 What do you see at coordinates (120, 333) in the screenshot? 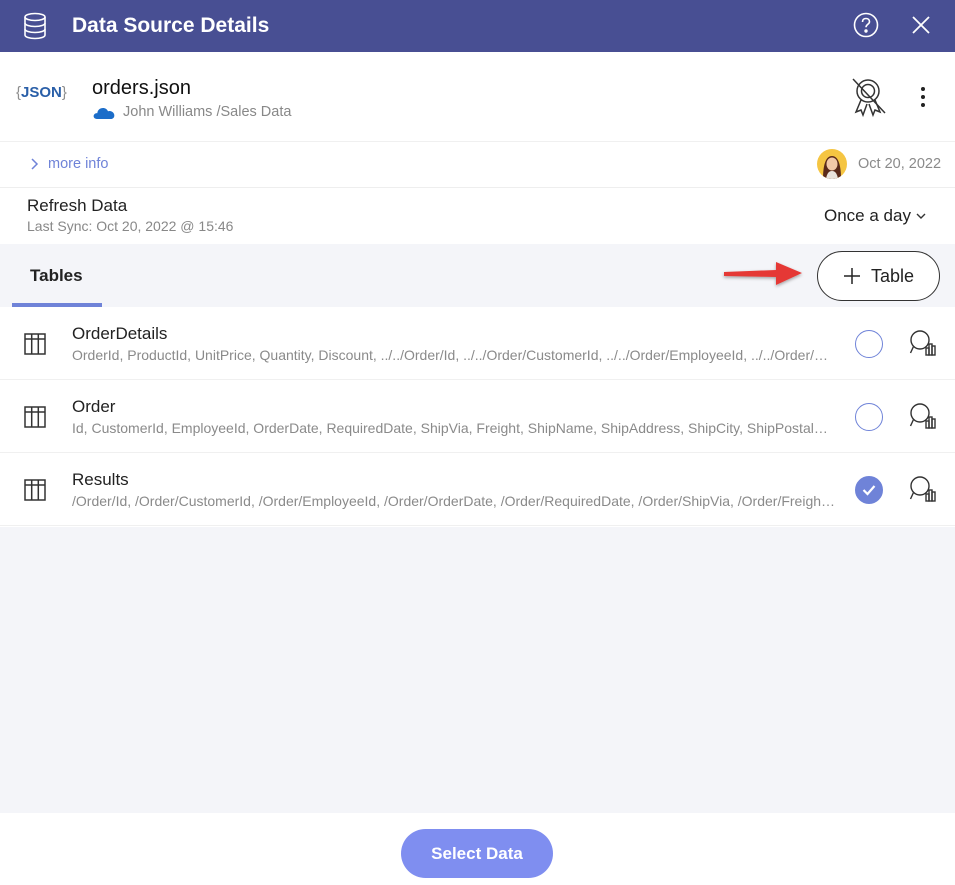
I see `table-name: OrderDetails` at bounding box center [120, 333].